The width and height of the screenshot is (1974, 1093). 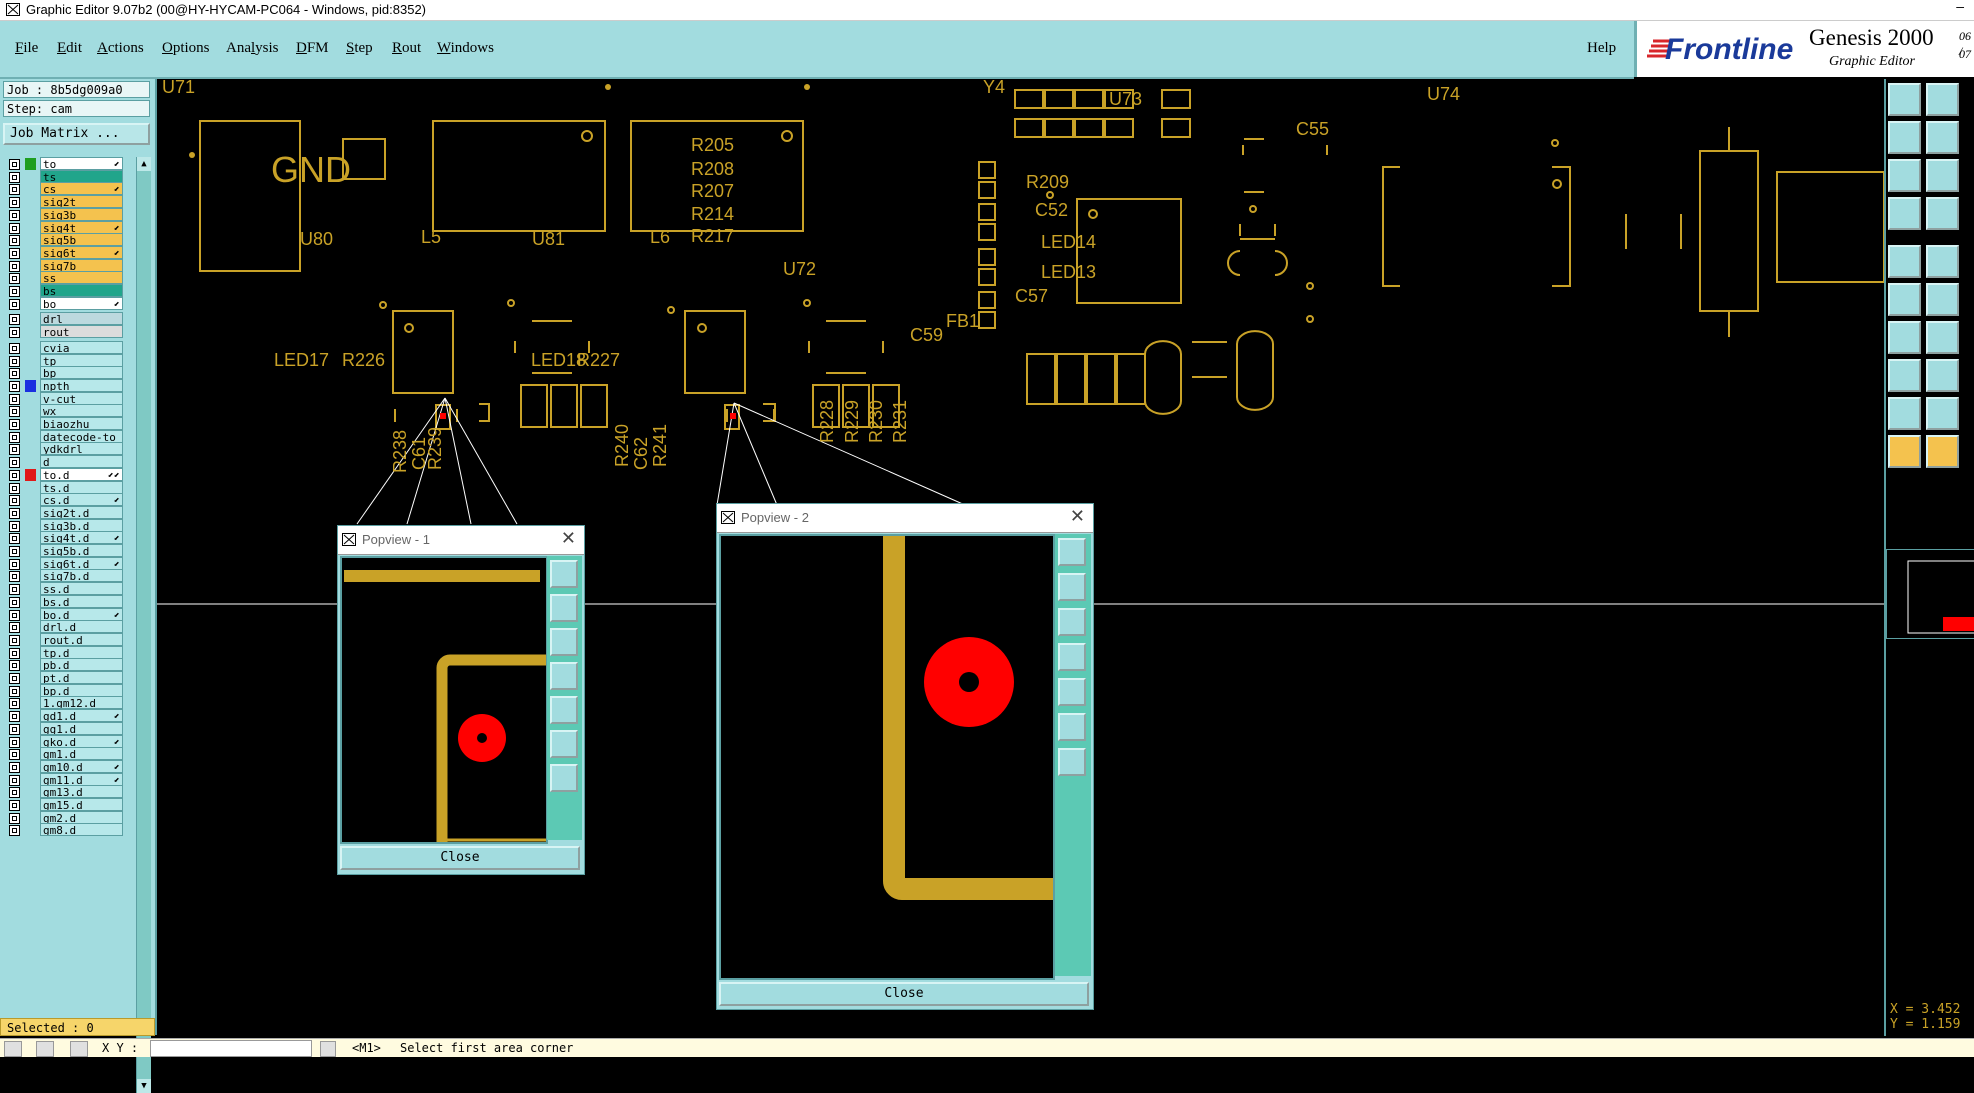 What do you see at coordinates (144, 1086) in the screenshot?
I see `scroll-down-icon: ▼` at bounding box center [144, 1086].